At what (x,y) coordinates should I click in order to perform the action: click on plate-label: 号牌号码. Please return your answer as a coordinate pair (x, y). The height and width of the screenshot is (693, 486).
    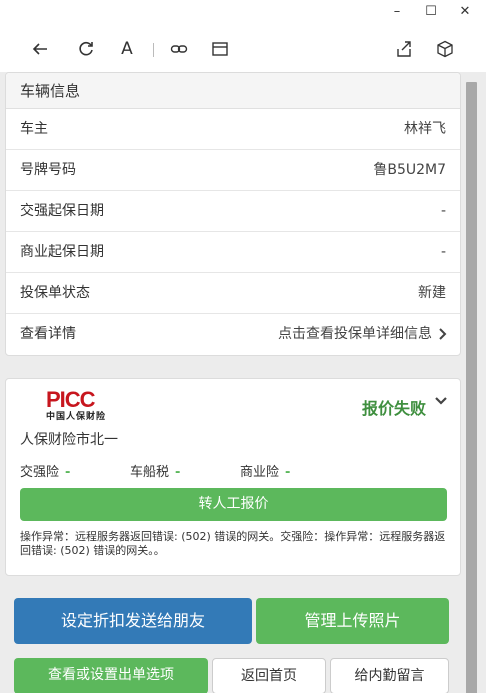
    Looking at the image, I should click on (48, 170).